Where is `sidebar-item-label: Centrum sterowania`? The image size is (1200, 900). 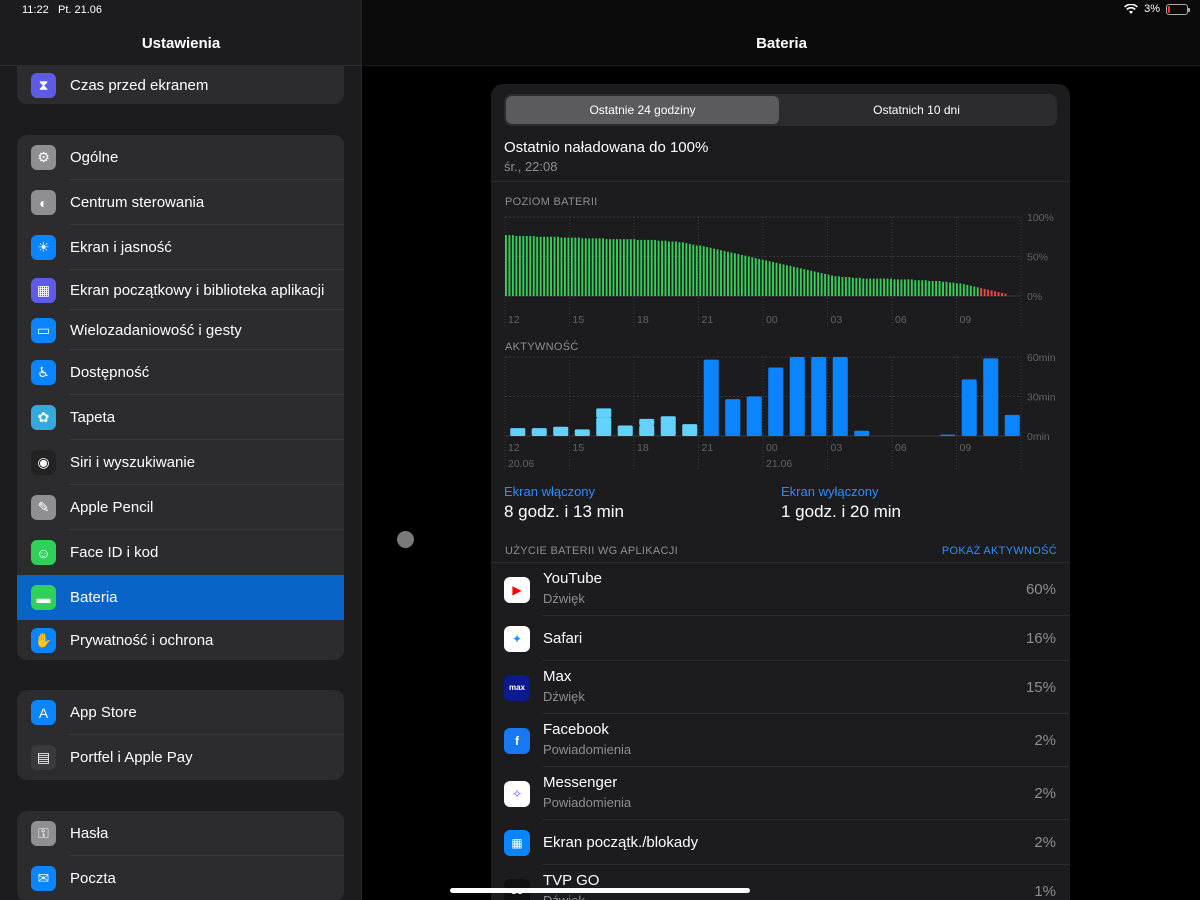 sidebar-item-label: Centrum sterowania is located at coordinates (137, 202).